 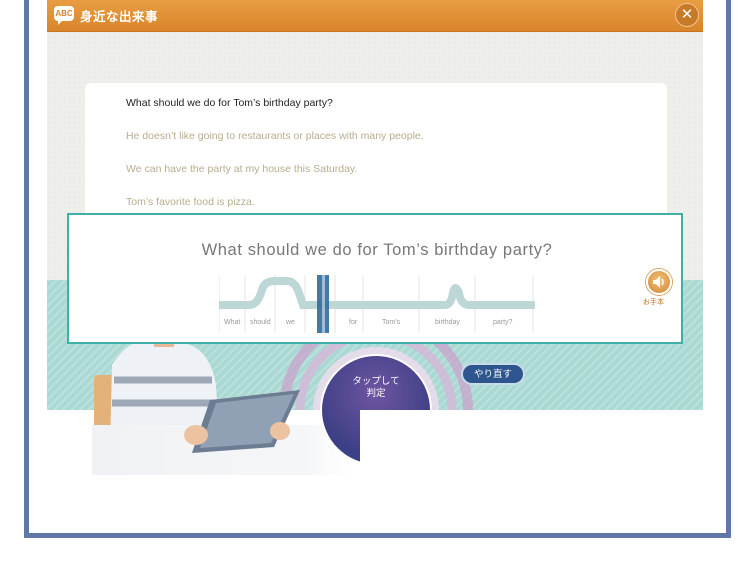 What do you see at coordinates (447, 322) in the screenshot?
I see `word-label: birthday` at bounding box center [447, 322].